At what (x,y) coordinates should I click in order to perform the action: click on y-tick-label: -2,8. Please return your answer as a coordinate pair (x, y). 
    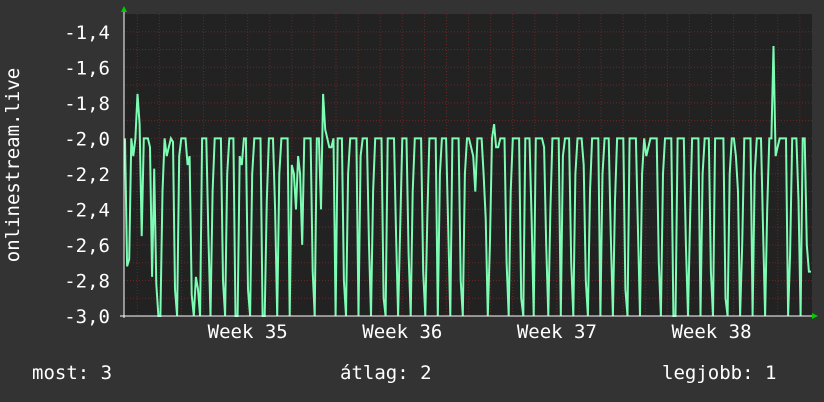
    Looking at the image, I should click on (87, 281).